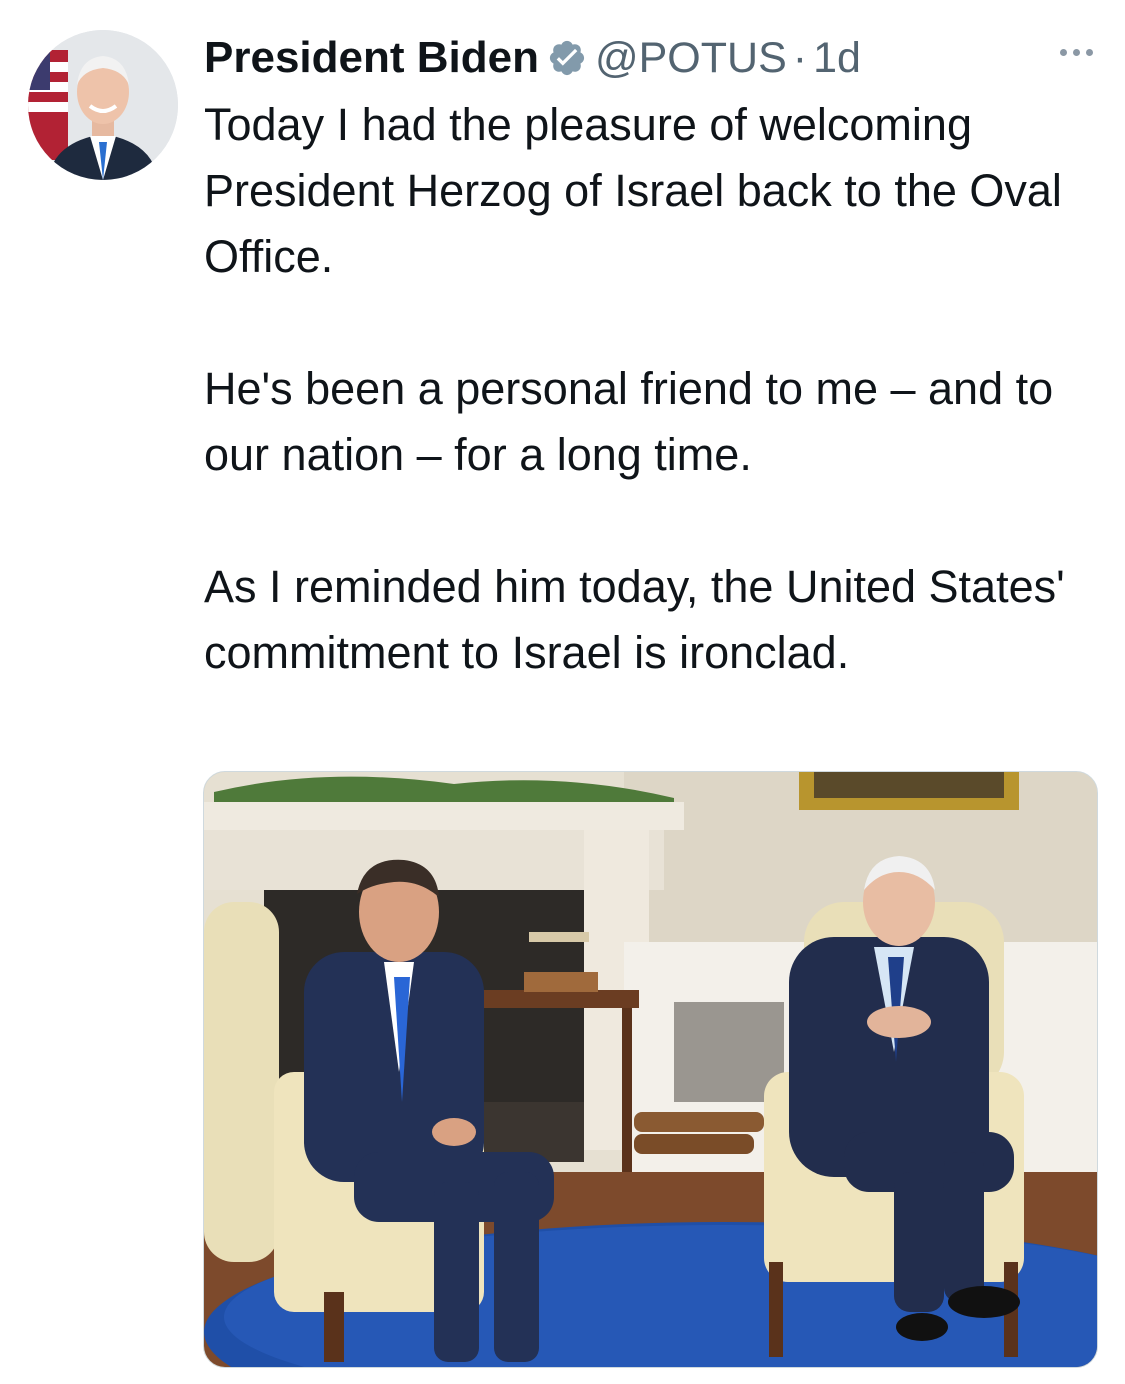 Image resolution: width=1125 pixels, height=1384 pixels. I want to click on timestamp: 1d, so click(837, 58).